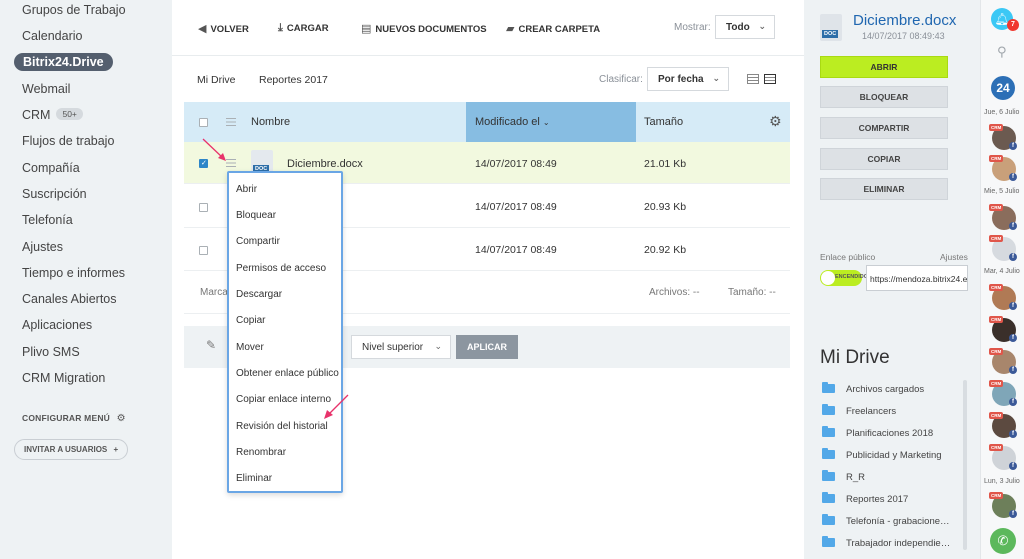  I want to click on marked-label: Marca, so click(214, 292).